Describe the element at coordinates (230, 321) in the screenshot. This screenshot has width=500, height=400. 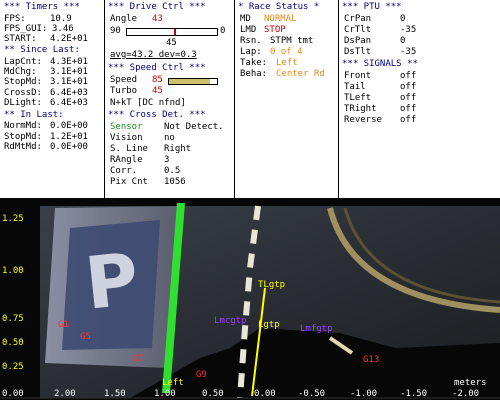
I see `marker-lmcgtp: Lmcgtp` at that location.